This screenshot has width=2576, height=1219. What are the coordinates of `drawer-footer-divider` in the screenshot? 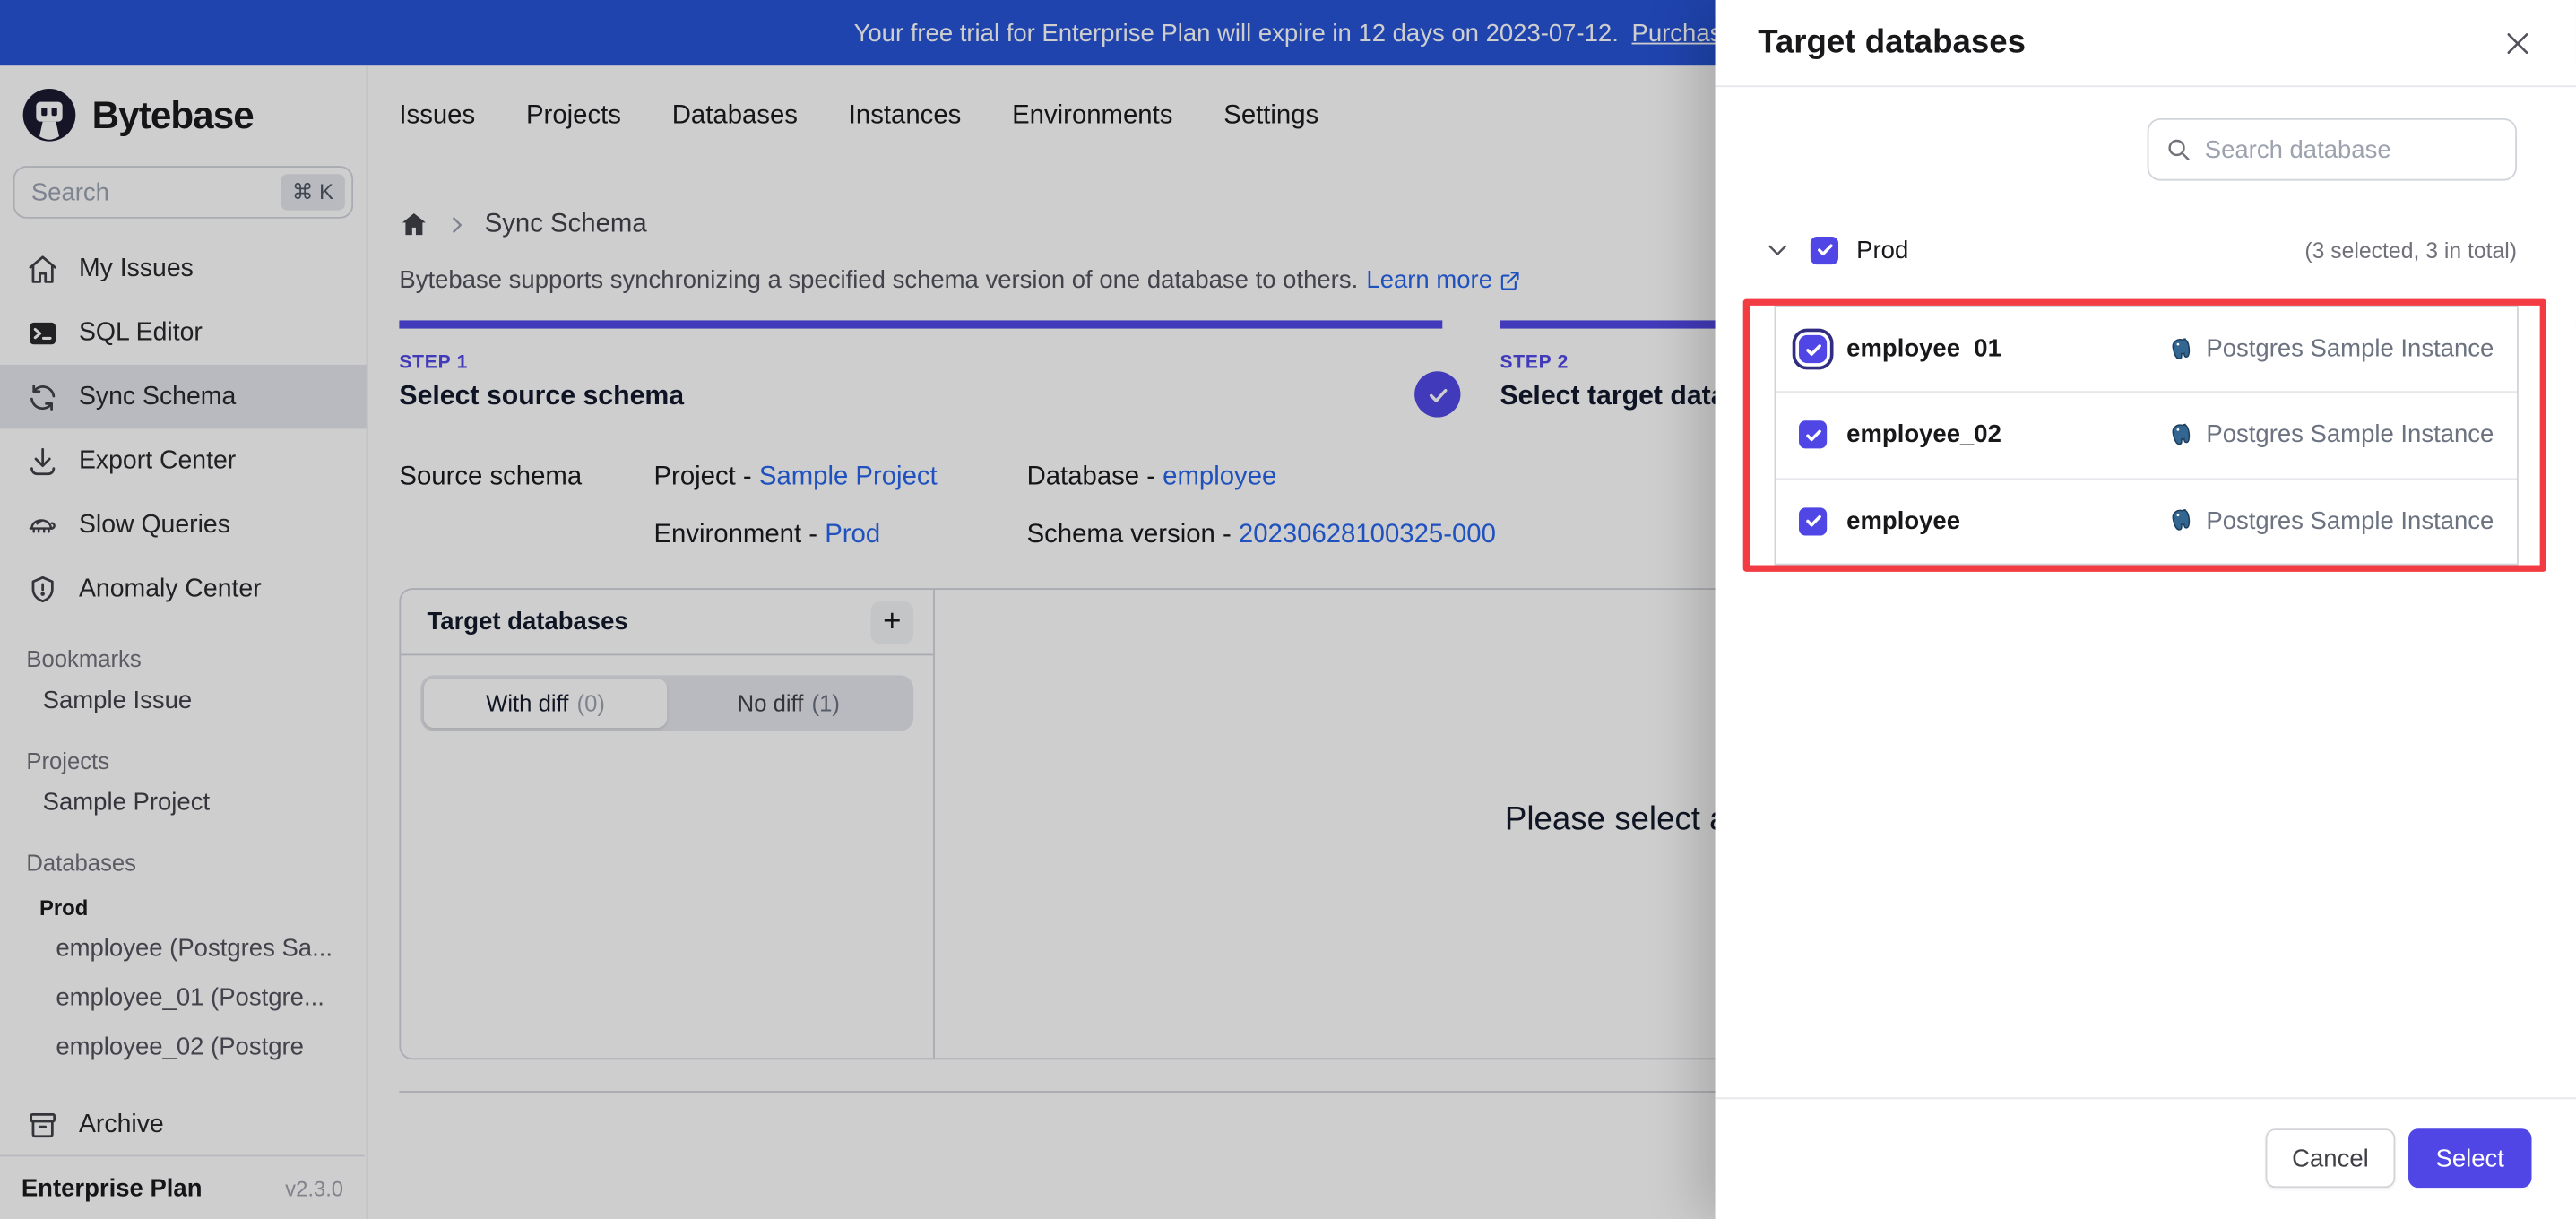 It's located at (2145, 1099).